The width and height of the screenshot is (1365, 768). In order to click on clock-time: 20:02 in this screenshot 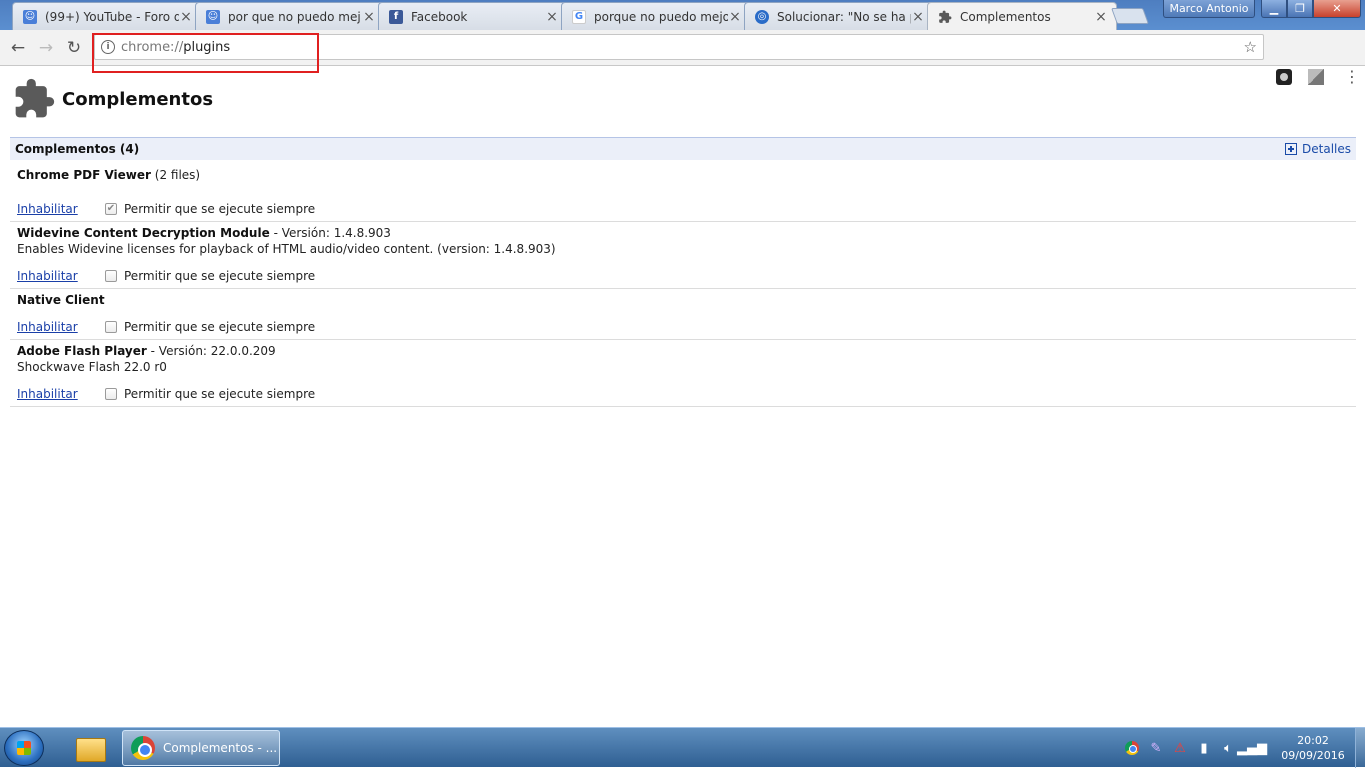, I will do `click(1313, 740)`.